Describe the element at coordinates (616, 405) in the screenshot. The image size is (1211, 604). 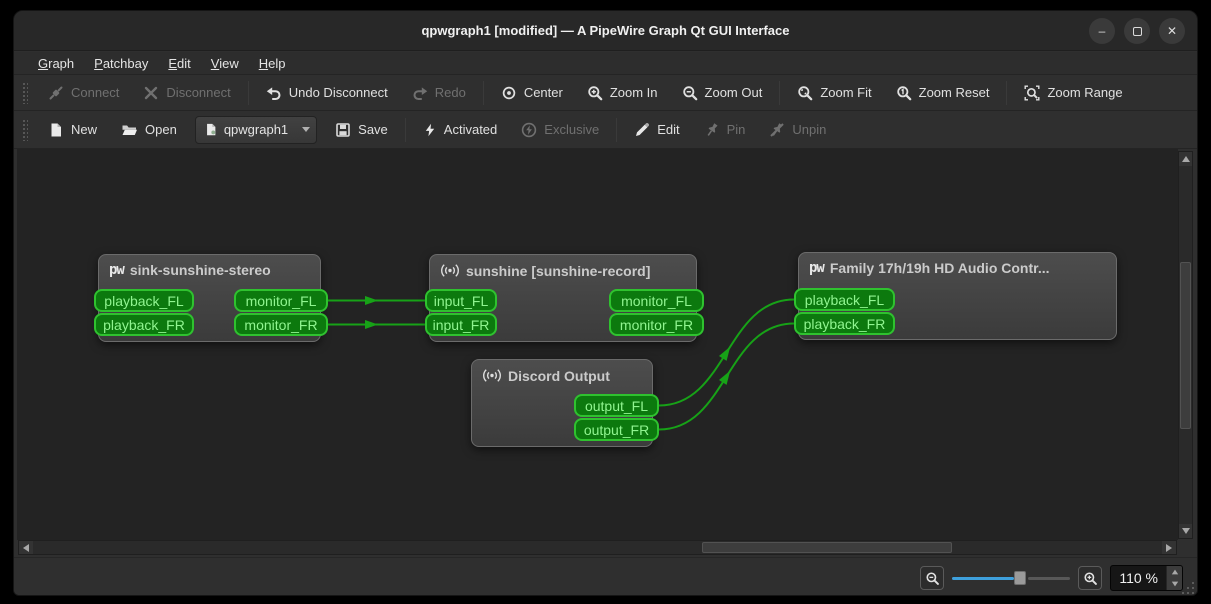
I see `port-output-fl: output_FL` at that location.